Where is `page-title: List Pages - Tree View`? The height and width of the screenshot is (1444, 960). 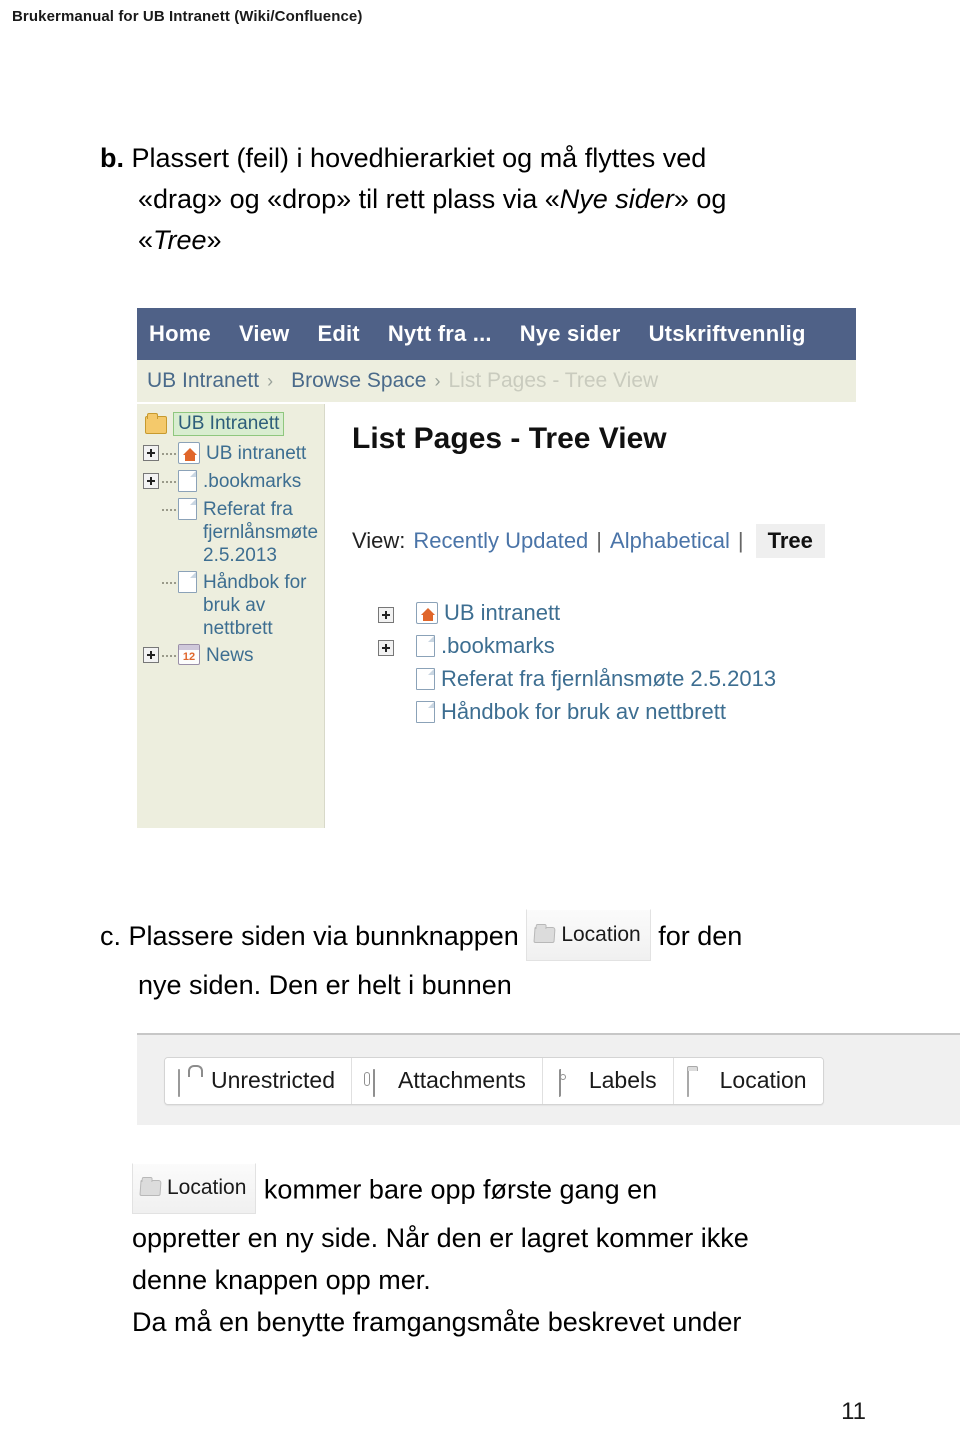 page-title: List Pages - Tree View is located at coordinates (509, 438).